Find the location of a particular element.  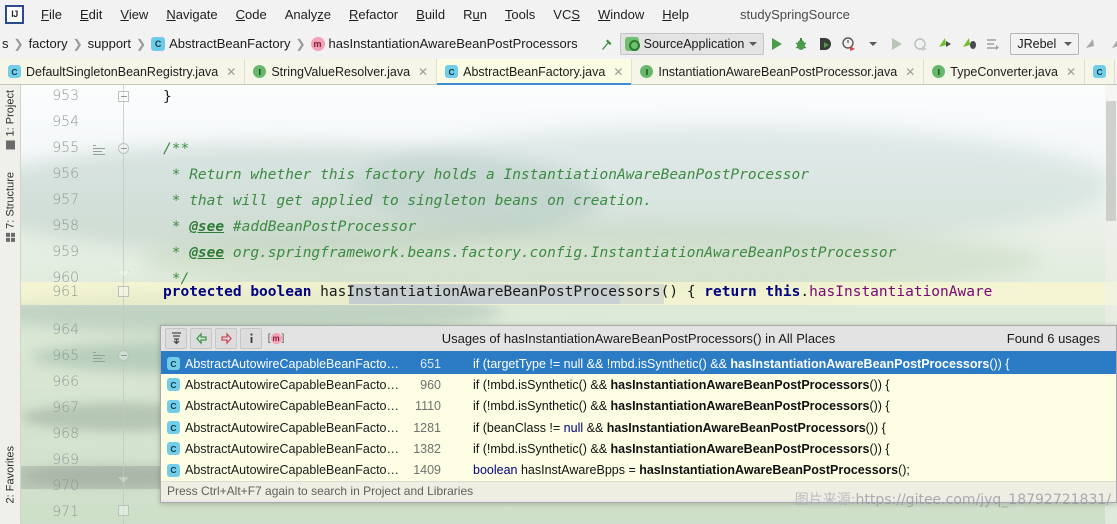

jrebel-run-icon is located at coordinates (945, 44).